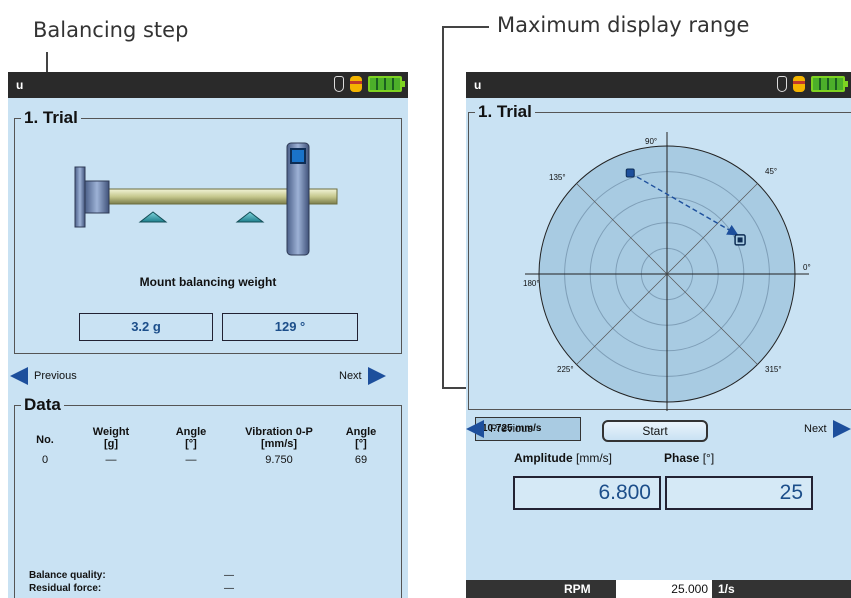  Describe the element at coordinates (361, 460) in the screenshot. I see `cell-angle-2: 69` at that location.